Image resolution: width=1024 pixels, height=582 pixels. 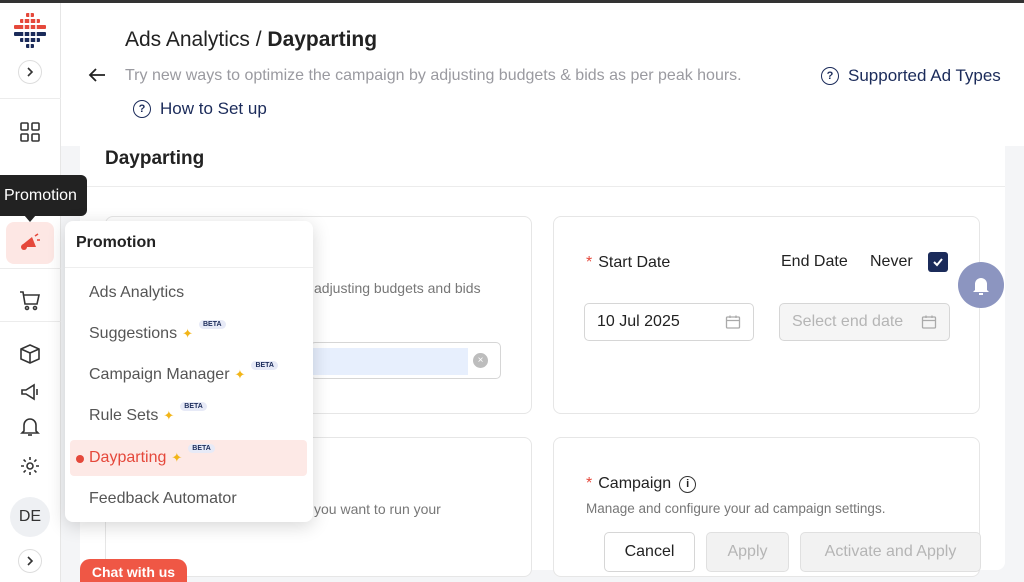 I want to click on breadcrumb: Ads Analytics / Dayparting, so click(x=251, y=40).